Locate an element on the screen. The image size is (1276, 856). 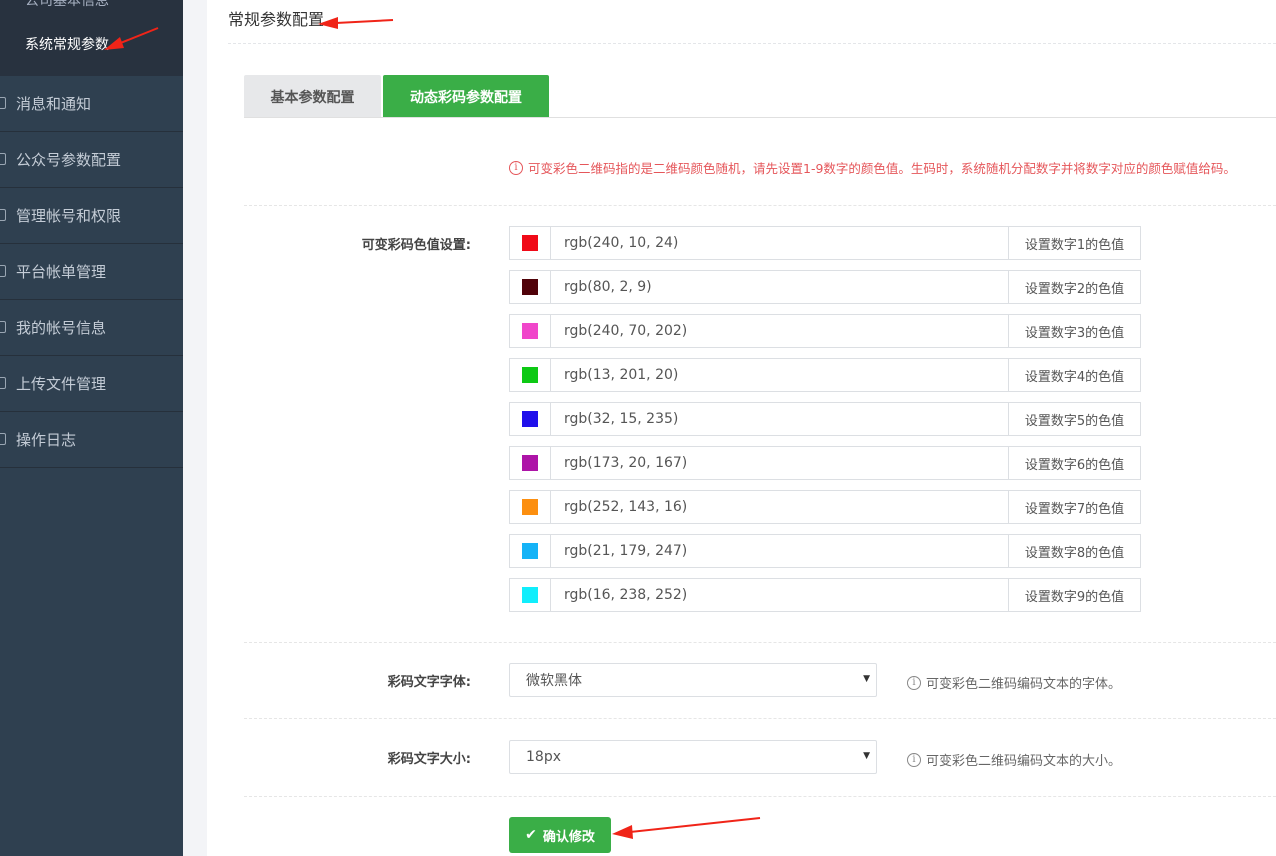
sidebar-item-messages: 消息和通知 is located at coordinates (91, 104).